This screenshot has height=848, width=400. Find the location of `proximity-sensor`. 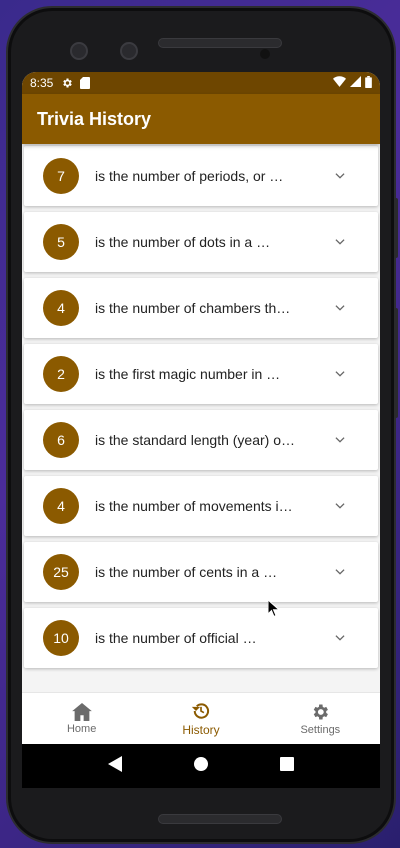

proximity-sensor is located at coordinates (265, 54).